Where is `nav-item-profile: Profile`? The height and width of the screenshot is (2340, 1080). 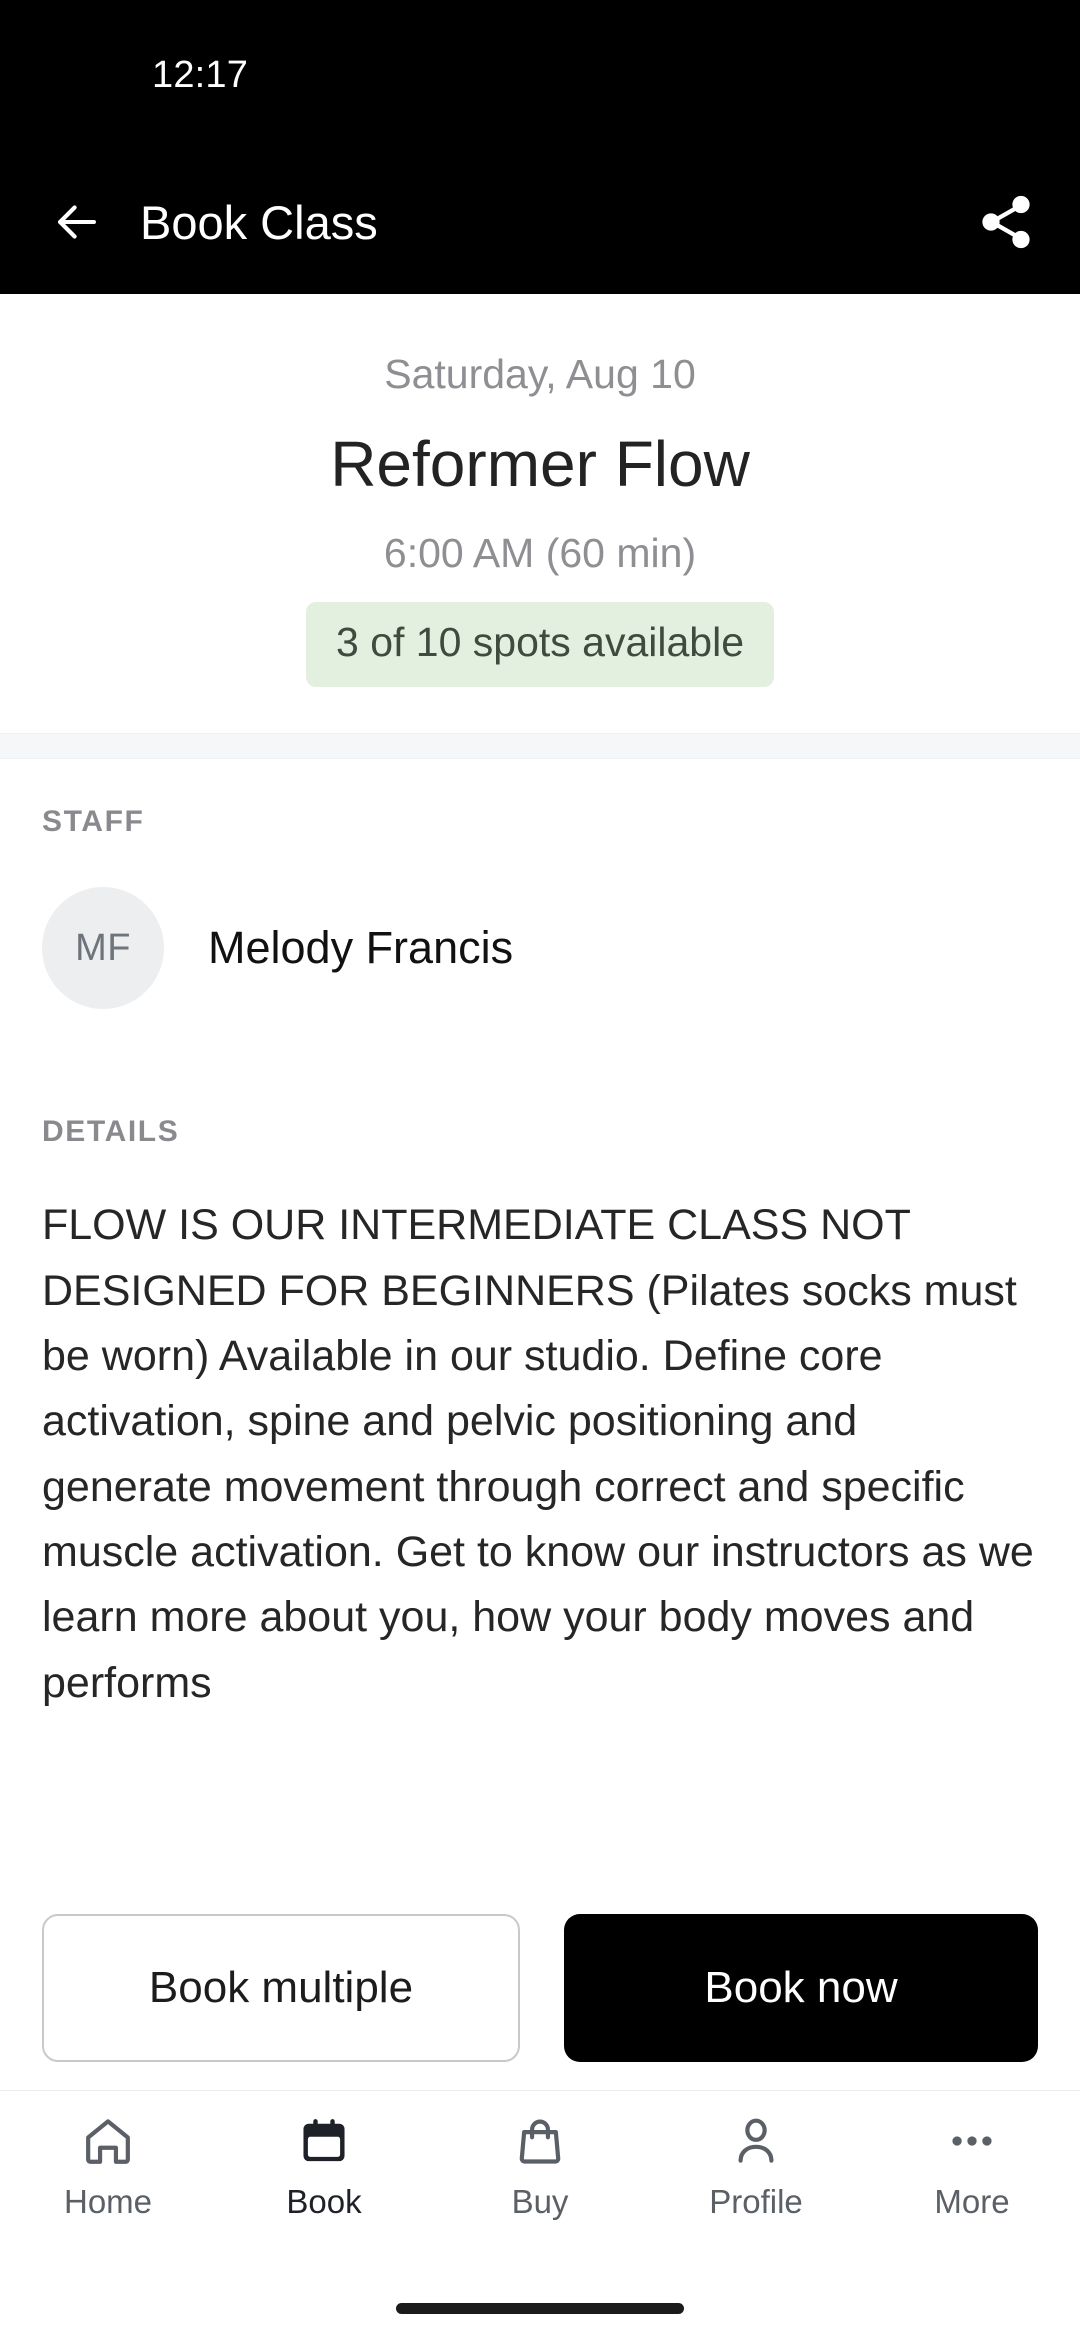
nav-item-profile: Profile is located at coordinates (756, 2167).